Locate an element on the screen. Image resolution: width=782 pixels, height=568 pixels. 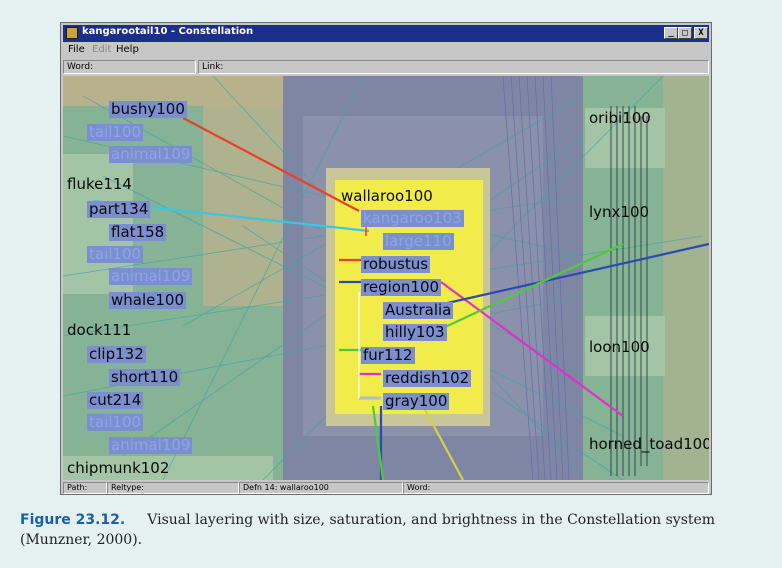
node-part134: part134 is located at coordinates (119, 209).